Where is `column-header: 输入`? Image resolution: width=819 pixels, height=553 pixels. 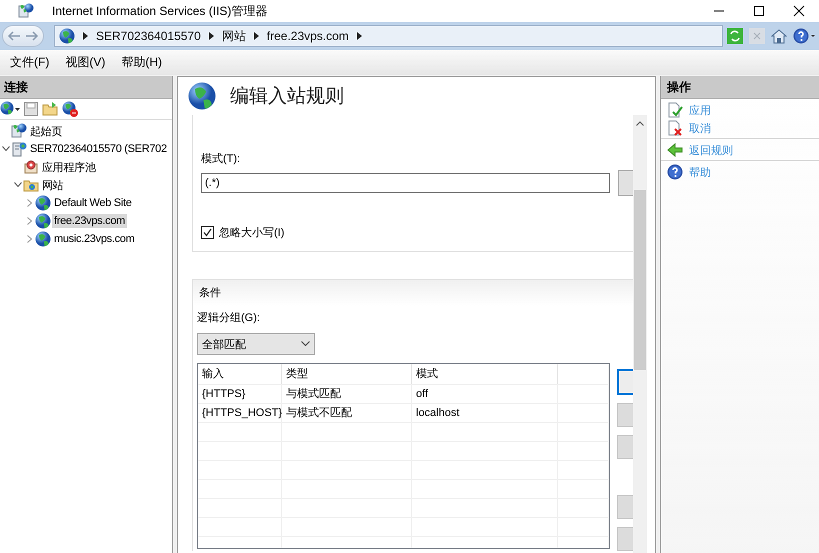
column-header: 输入 is located at coordinates (240, 374).